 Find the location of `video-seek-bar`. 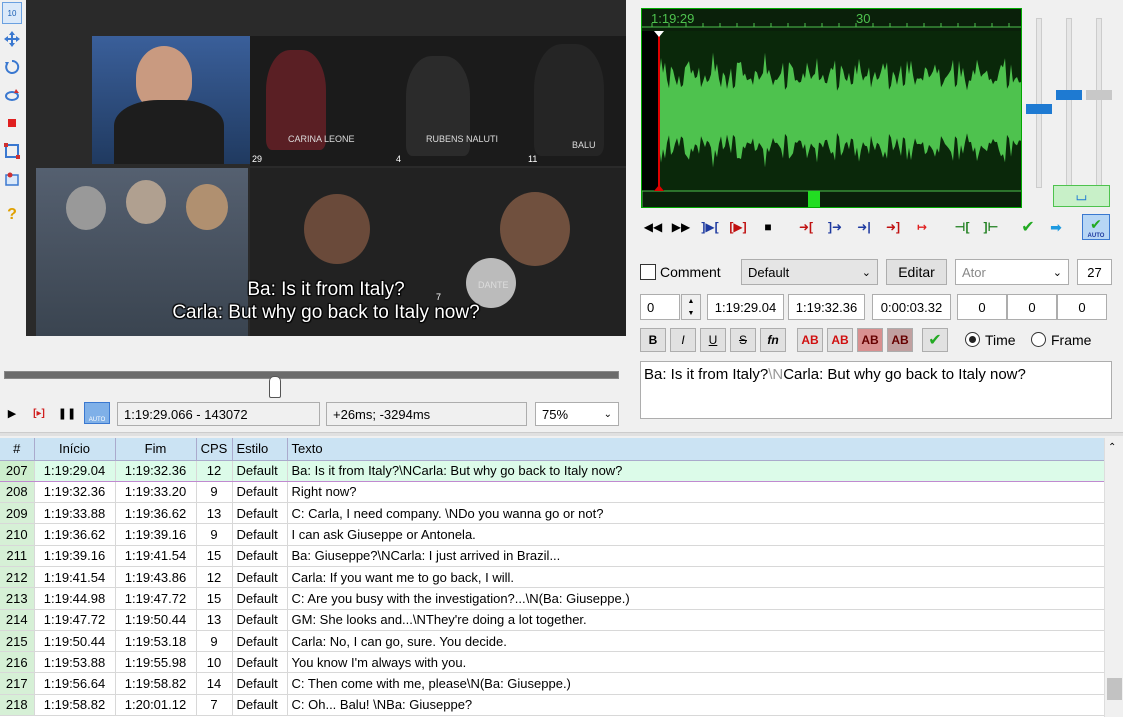

video-seek-bar is located at coordinates (311, 375).